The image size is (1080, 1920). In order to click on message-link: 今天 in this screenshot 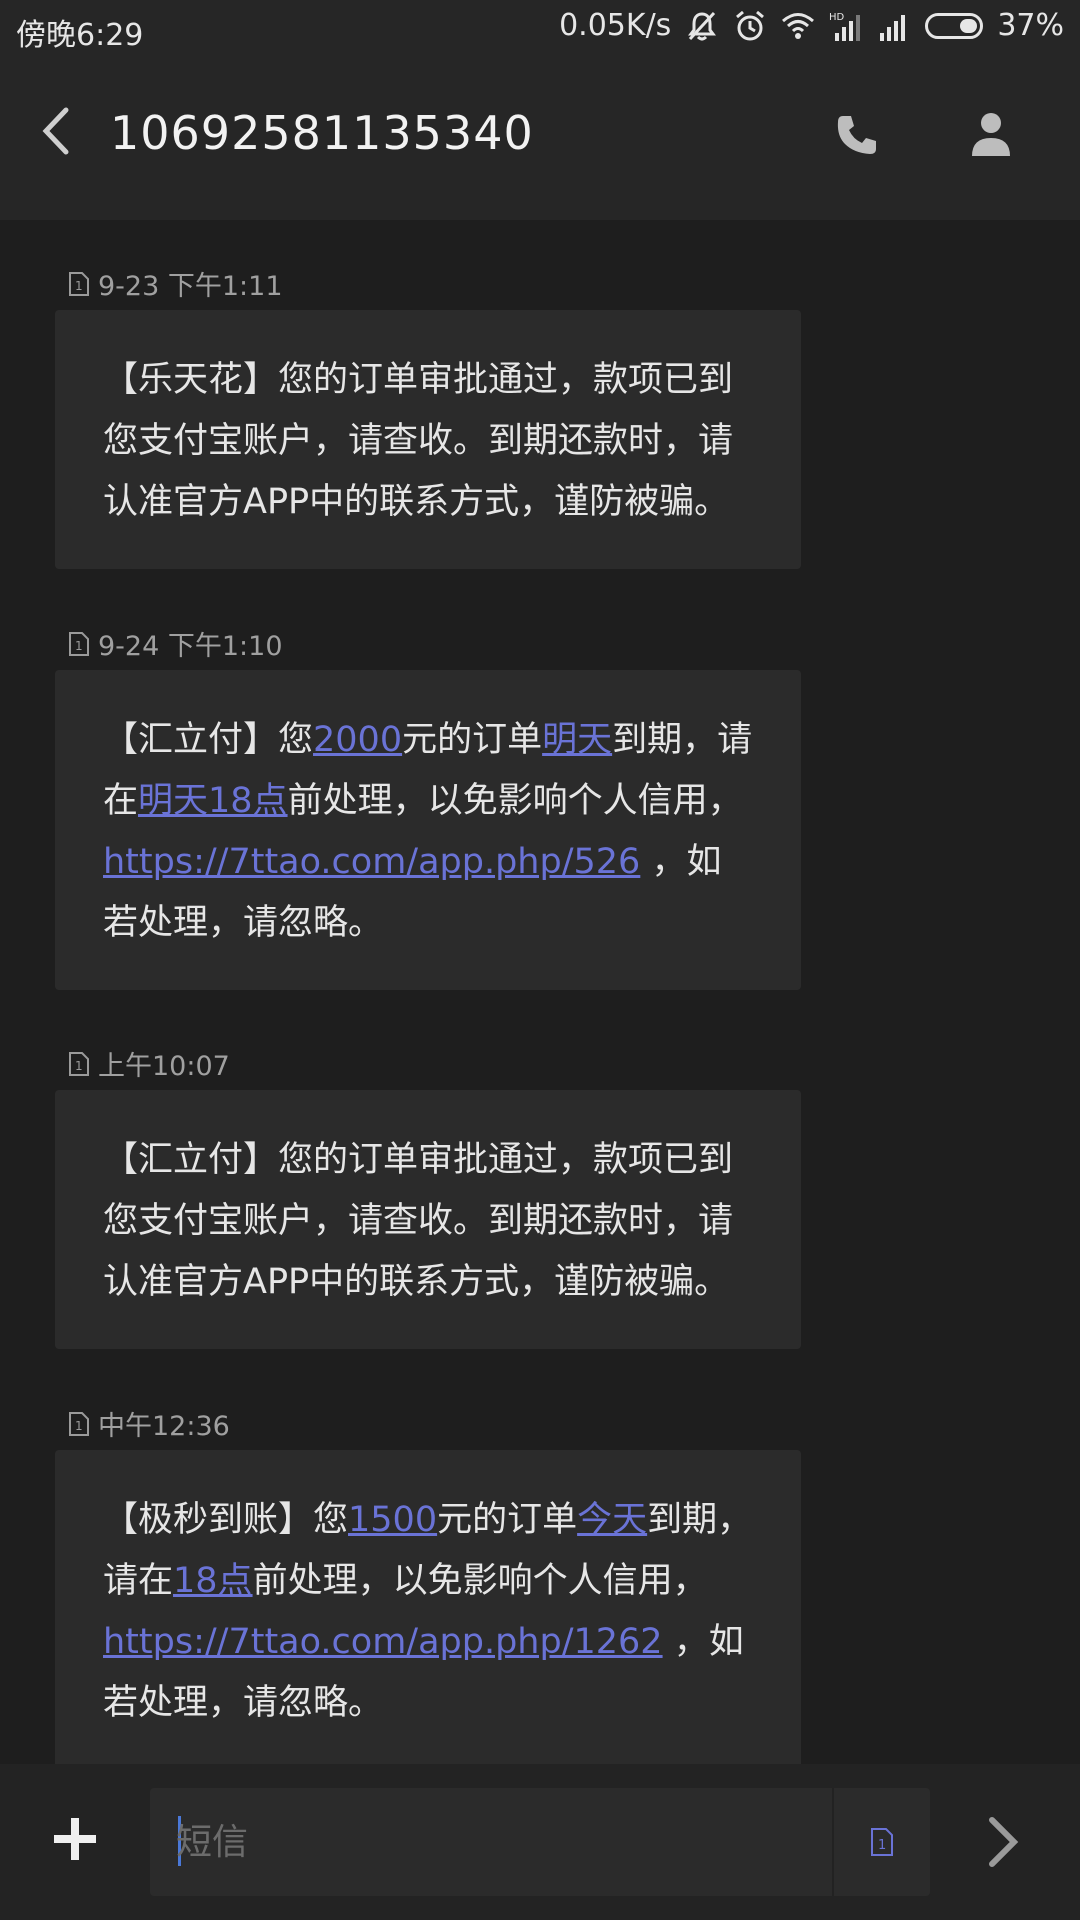, I will do `click(612, 1520)`.